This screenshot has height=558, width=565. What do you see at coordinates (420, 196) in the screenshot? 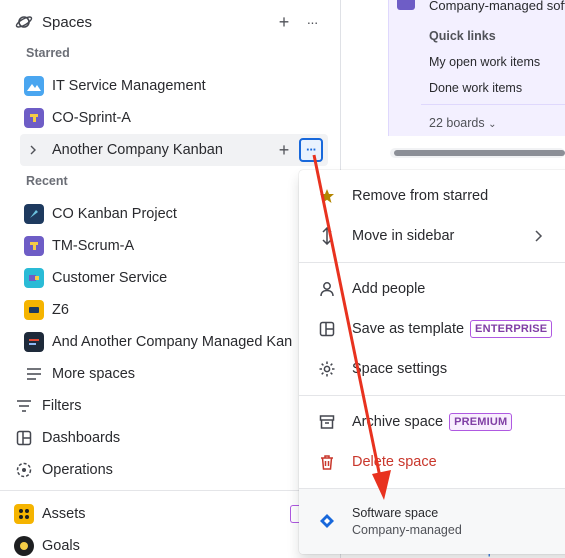
I see `menu-item-label: Remove from starred` at bounding box center [420, 196].